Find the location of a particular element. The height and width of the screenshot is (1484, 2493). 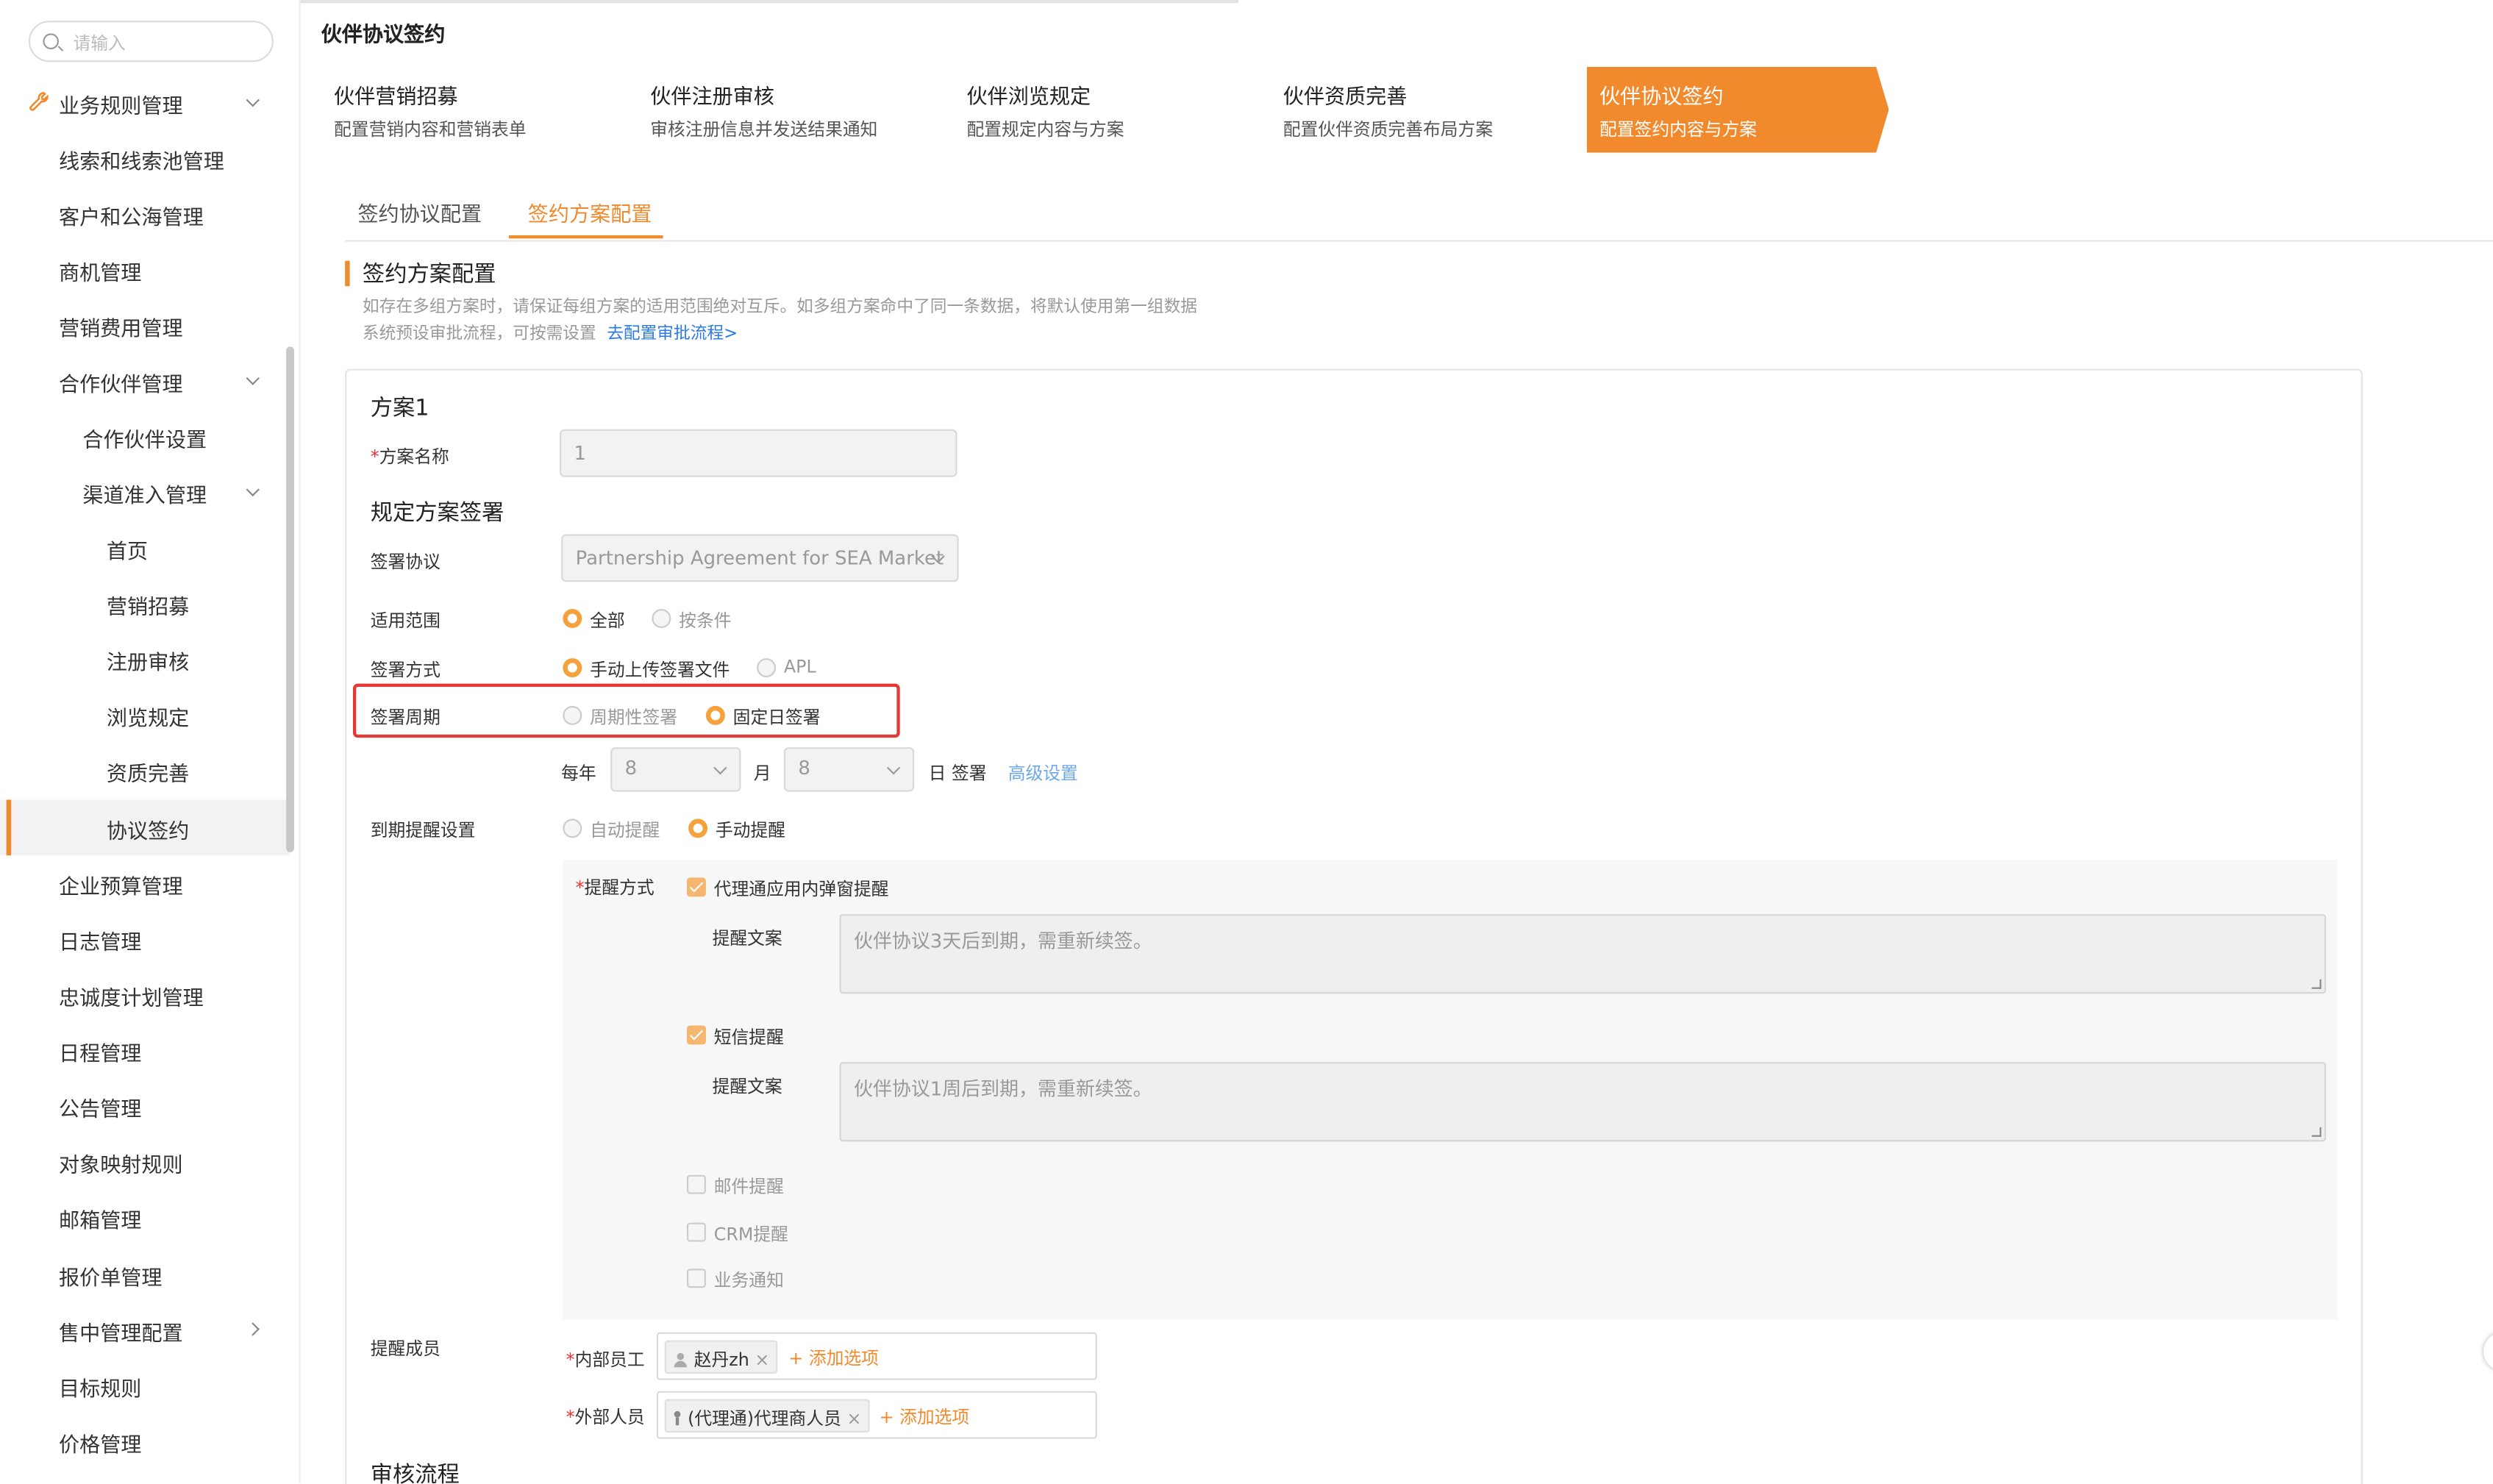

step-register: 伙伴注册审核 审核注册信息并发送结果通知 is located at coordinates (788, 109).